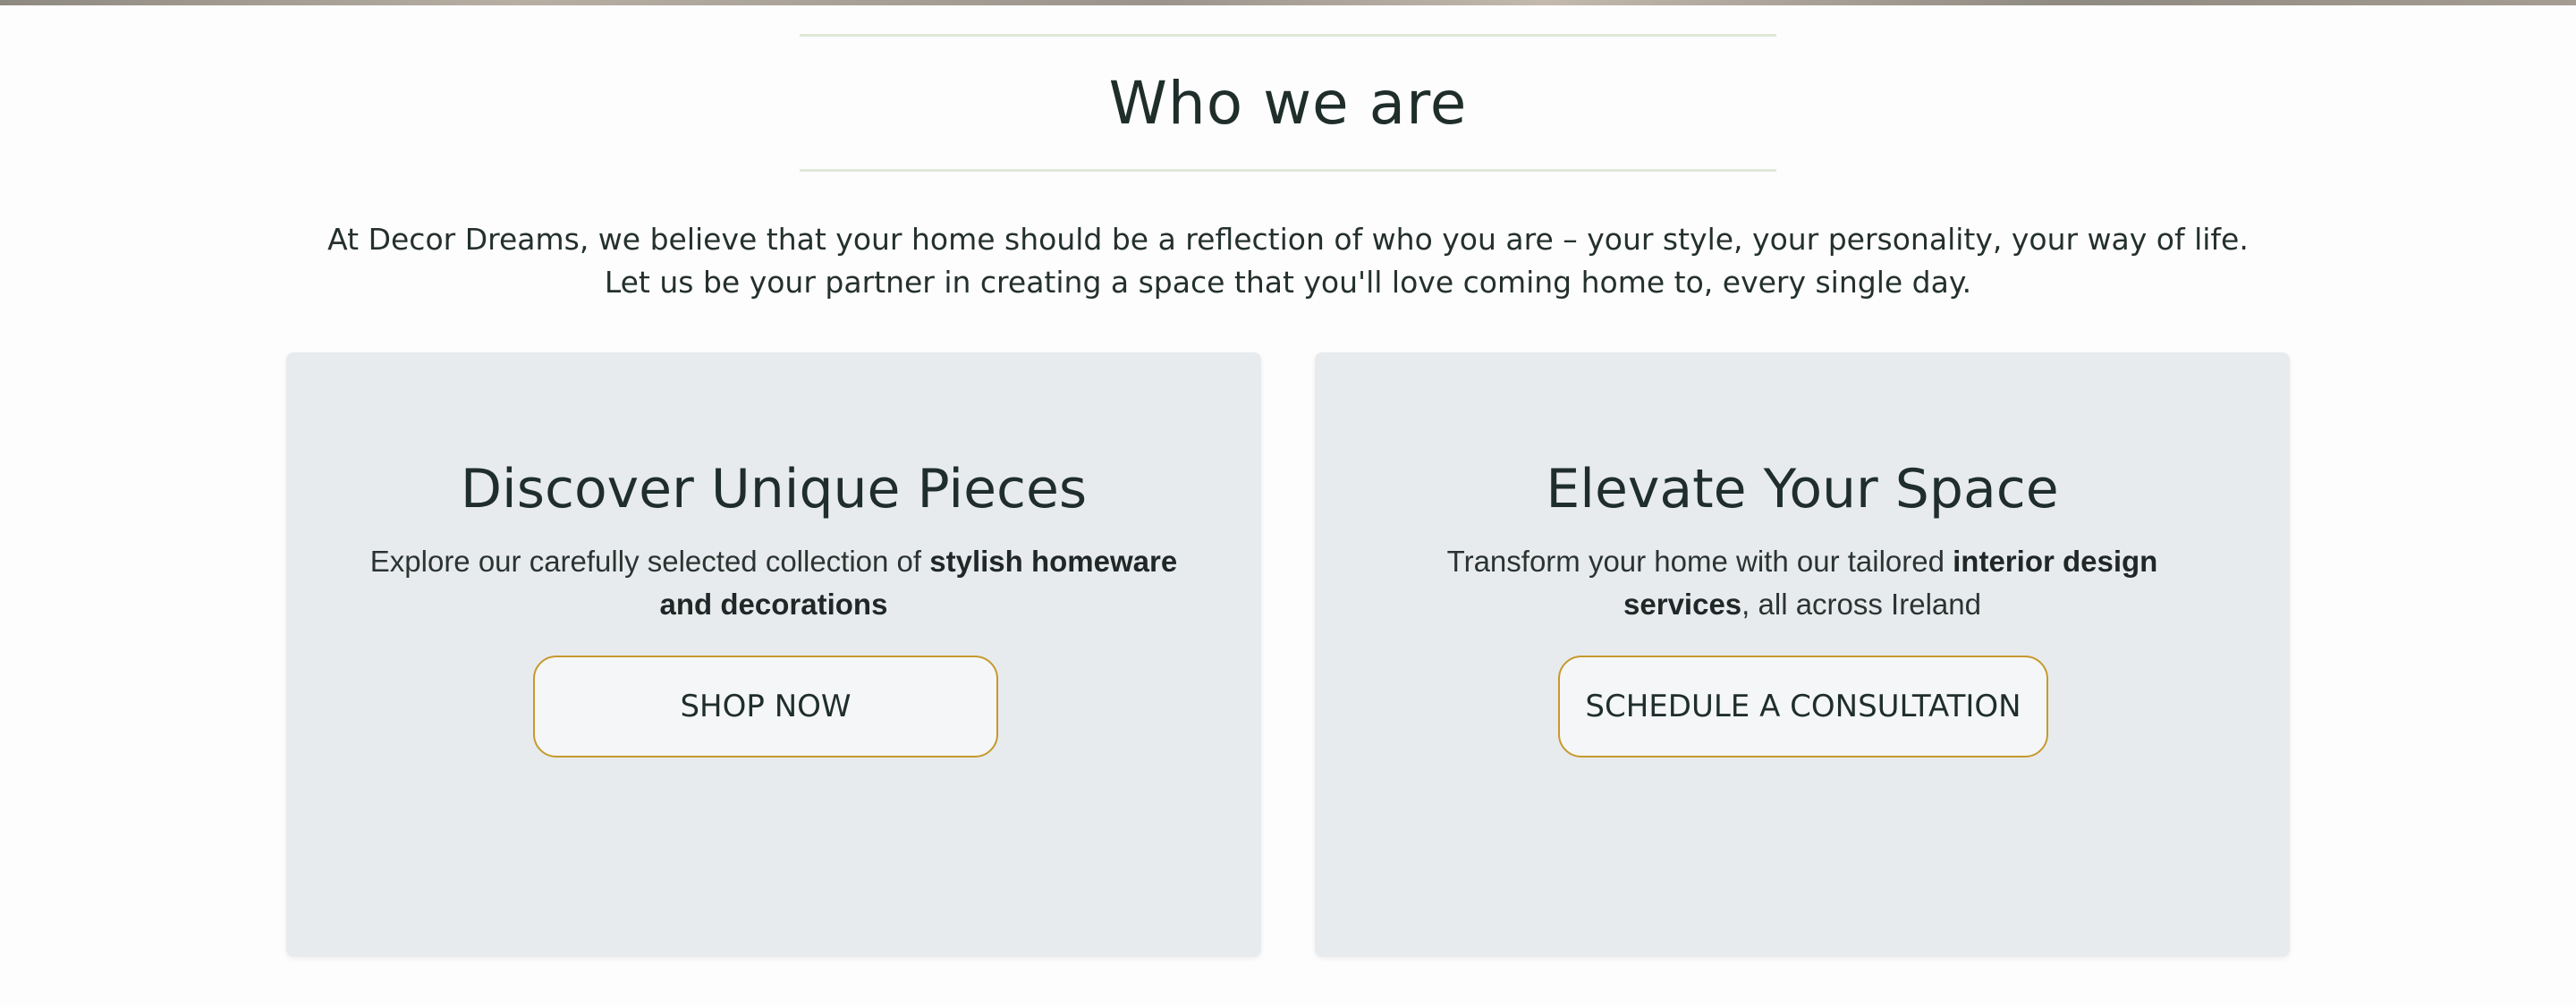  Describe the element at coordinates (1699, 561) in the screenshot. I see `card-text-lead: Transform your home with our tailored` at that location.